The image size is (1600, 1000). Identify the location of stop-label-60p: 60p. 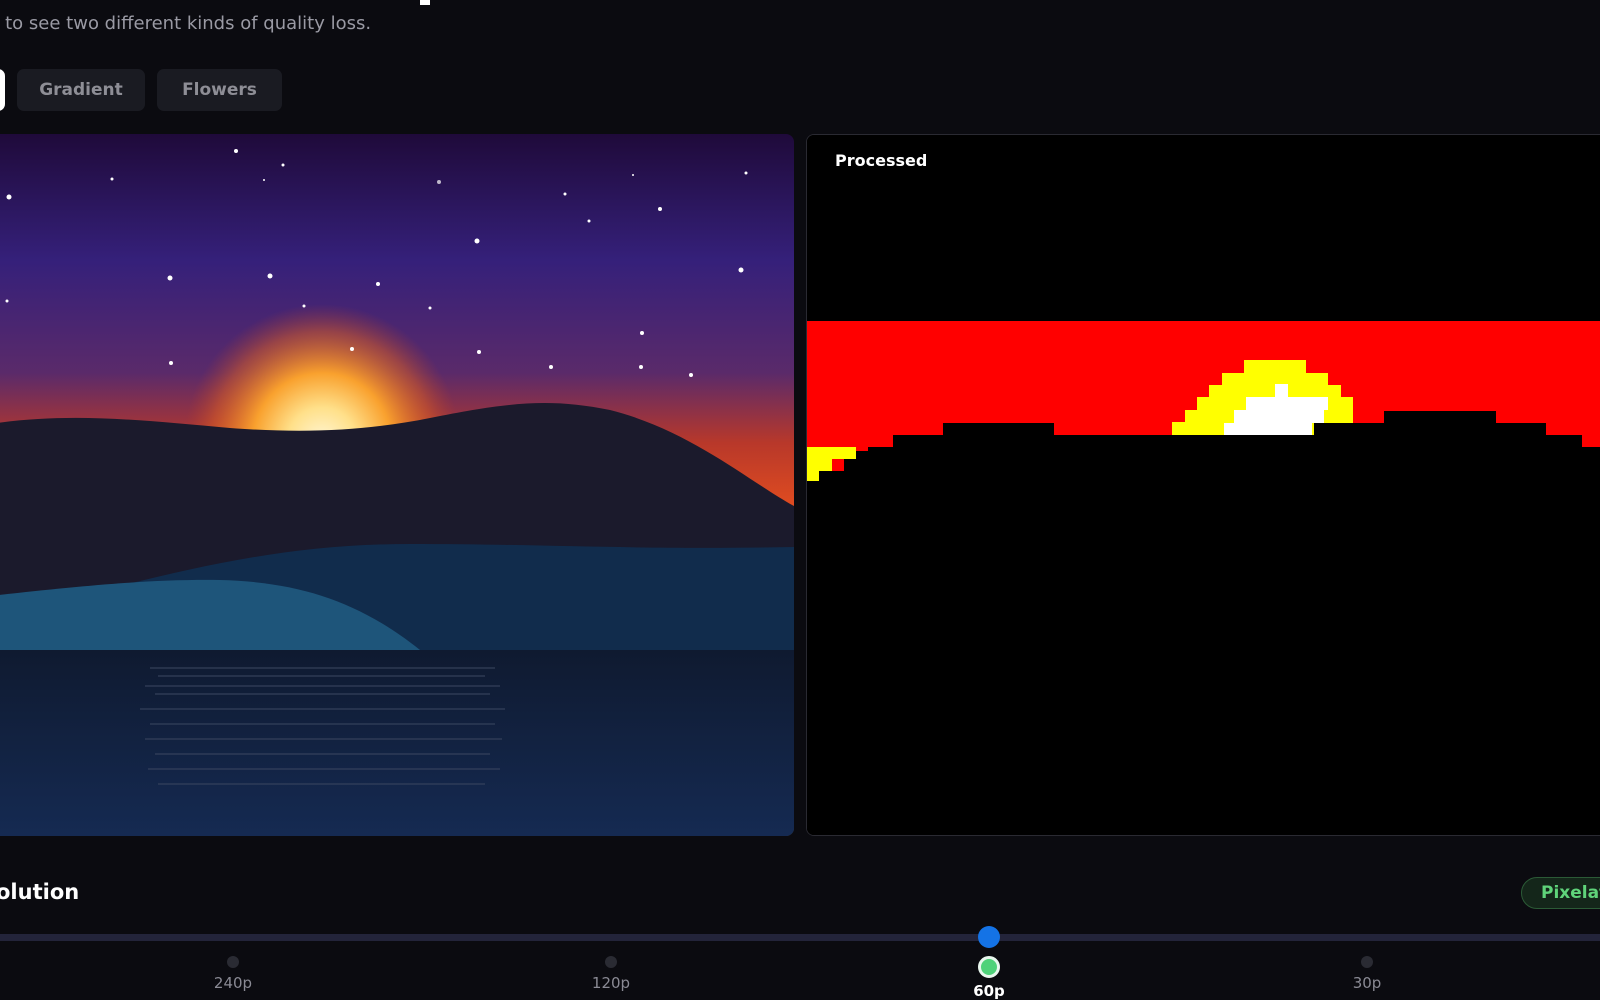
(989, 991).